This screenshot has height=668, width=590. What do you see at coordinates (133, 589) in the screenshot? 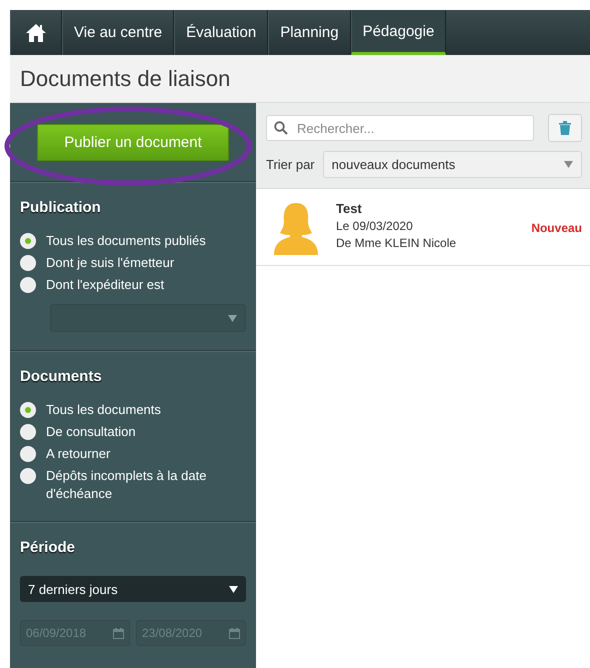
I see `period-dropdown: 7 derniers jours` at bounding box center [133, 589].